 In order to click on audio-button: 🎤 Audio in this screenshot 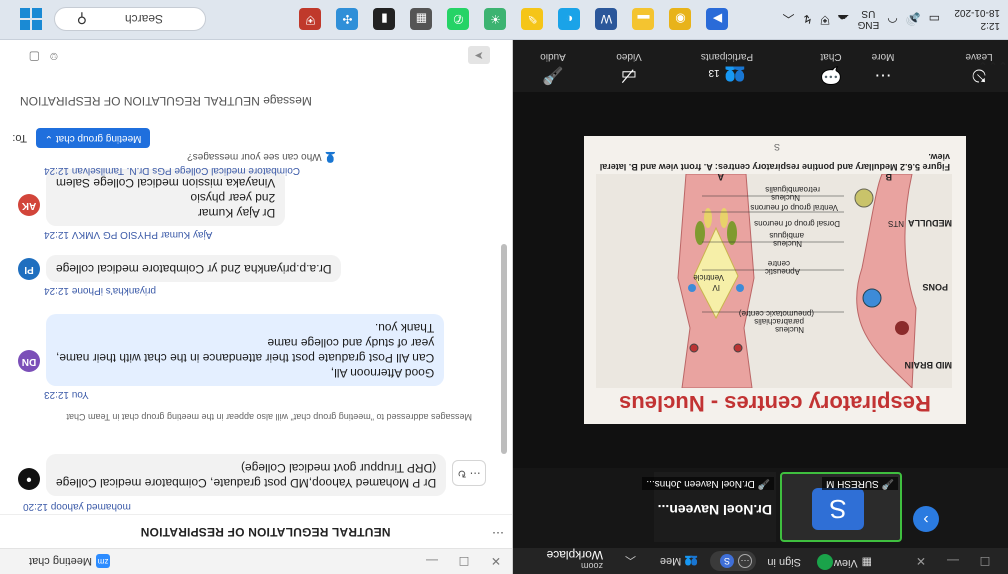, I will do `click(553, 68)`.